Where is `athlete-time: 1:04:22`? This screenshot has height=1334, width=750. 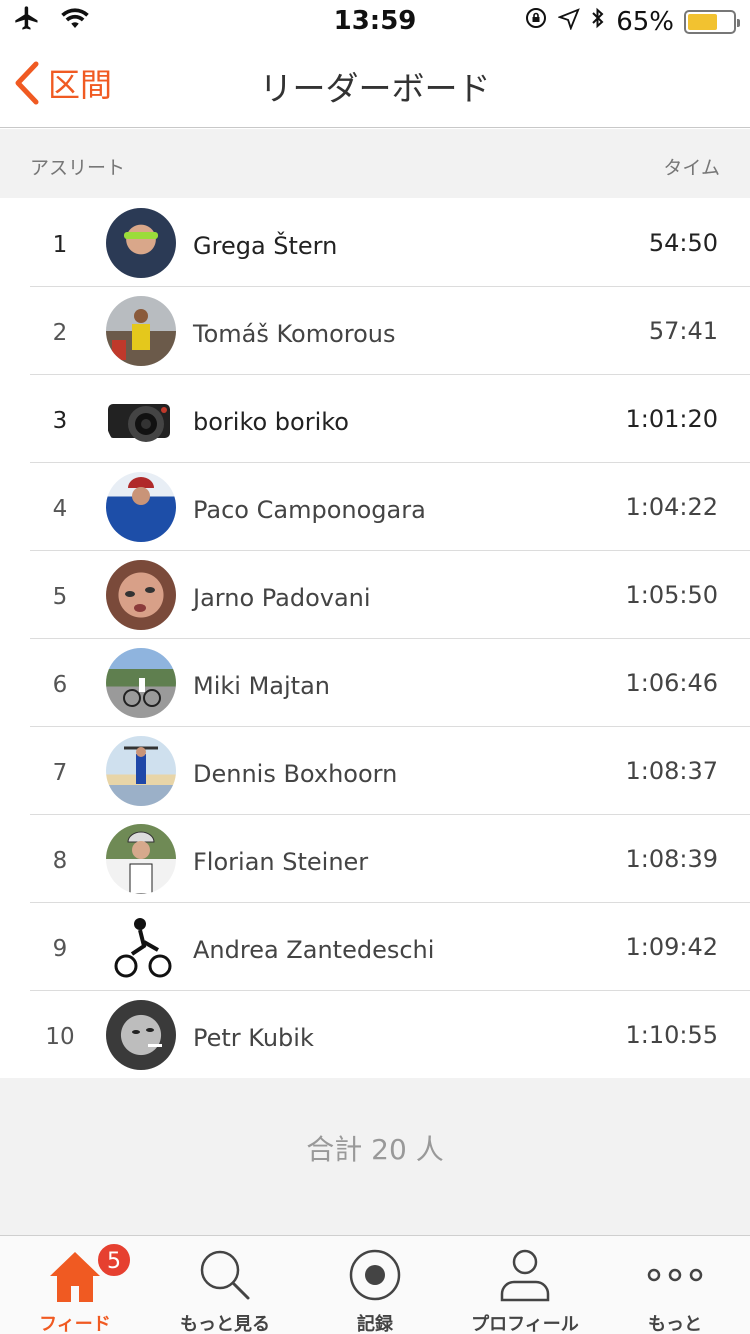 athlete-time: 1:04:22 is located at coordinates (671, 507).